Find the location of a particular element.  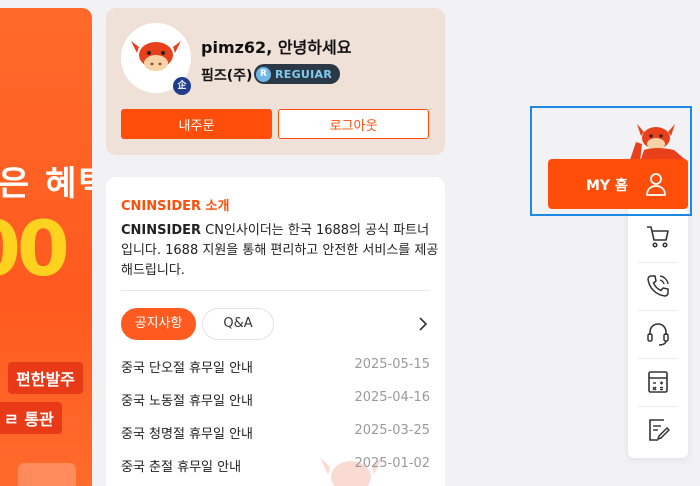

tab-notices: 공지사항 is located at coordinates (158, 324).